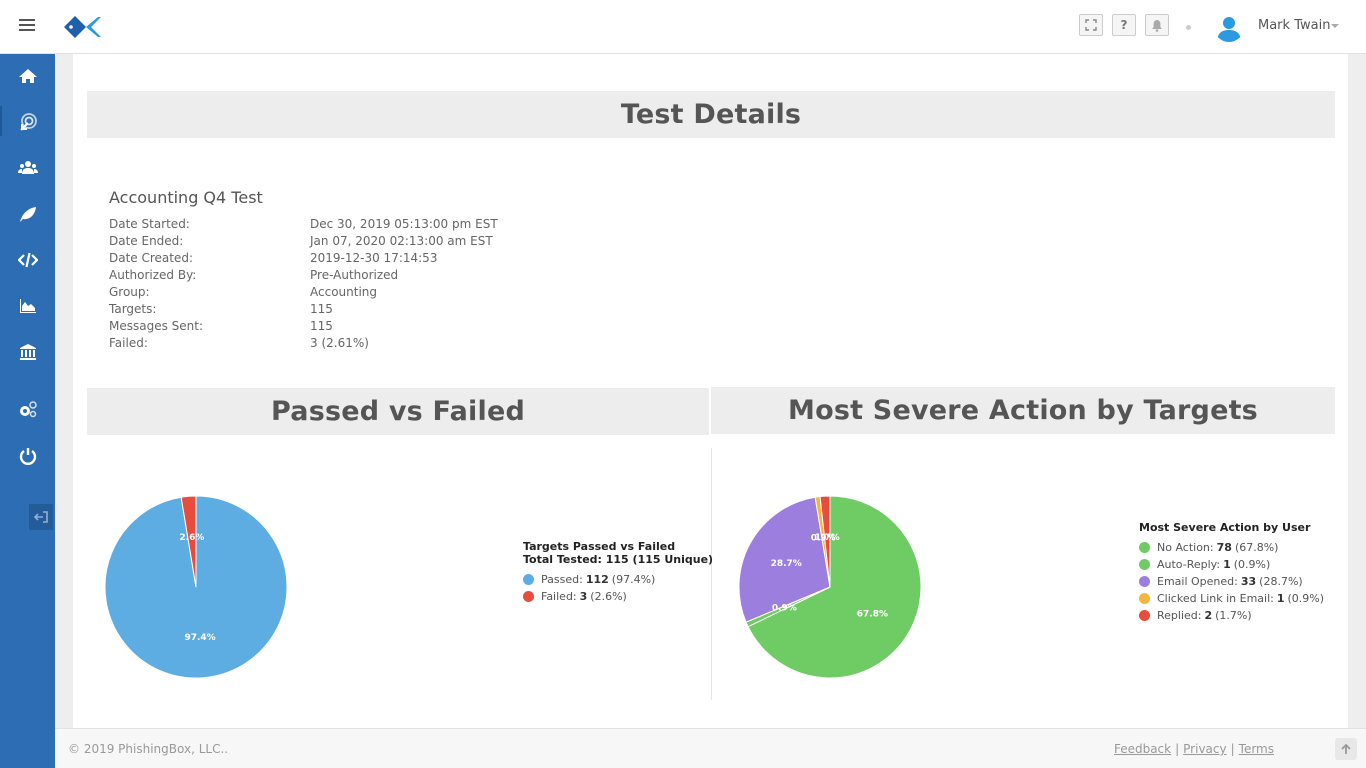 This screenshot has width=1366, height=768. Describe the element at coordinates (1124, 25) in the screenshot. I see `help-button: ?` at that location.